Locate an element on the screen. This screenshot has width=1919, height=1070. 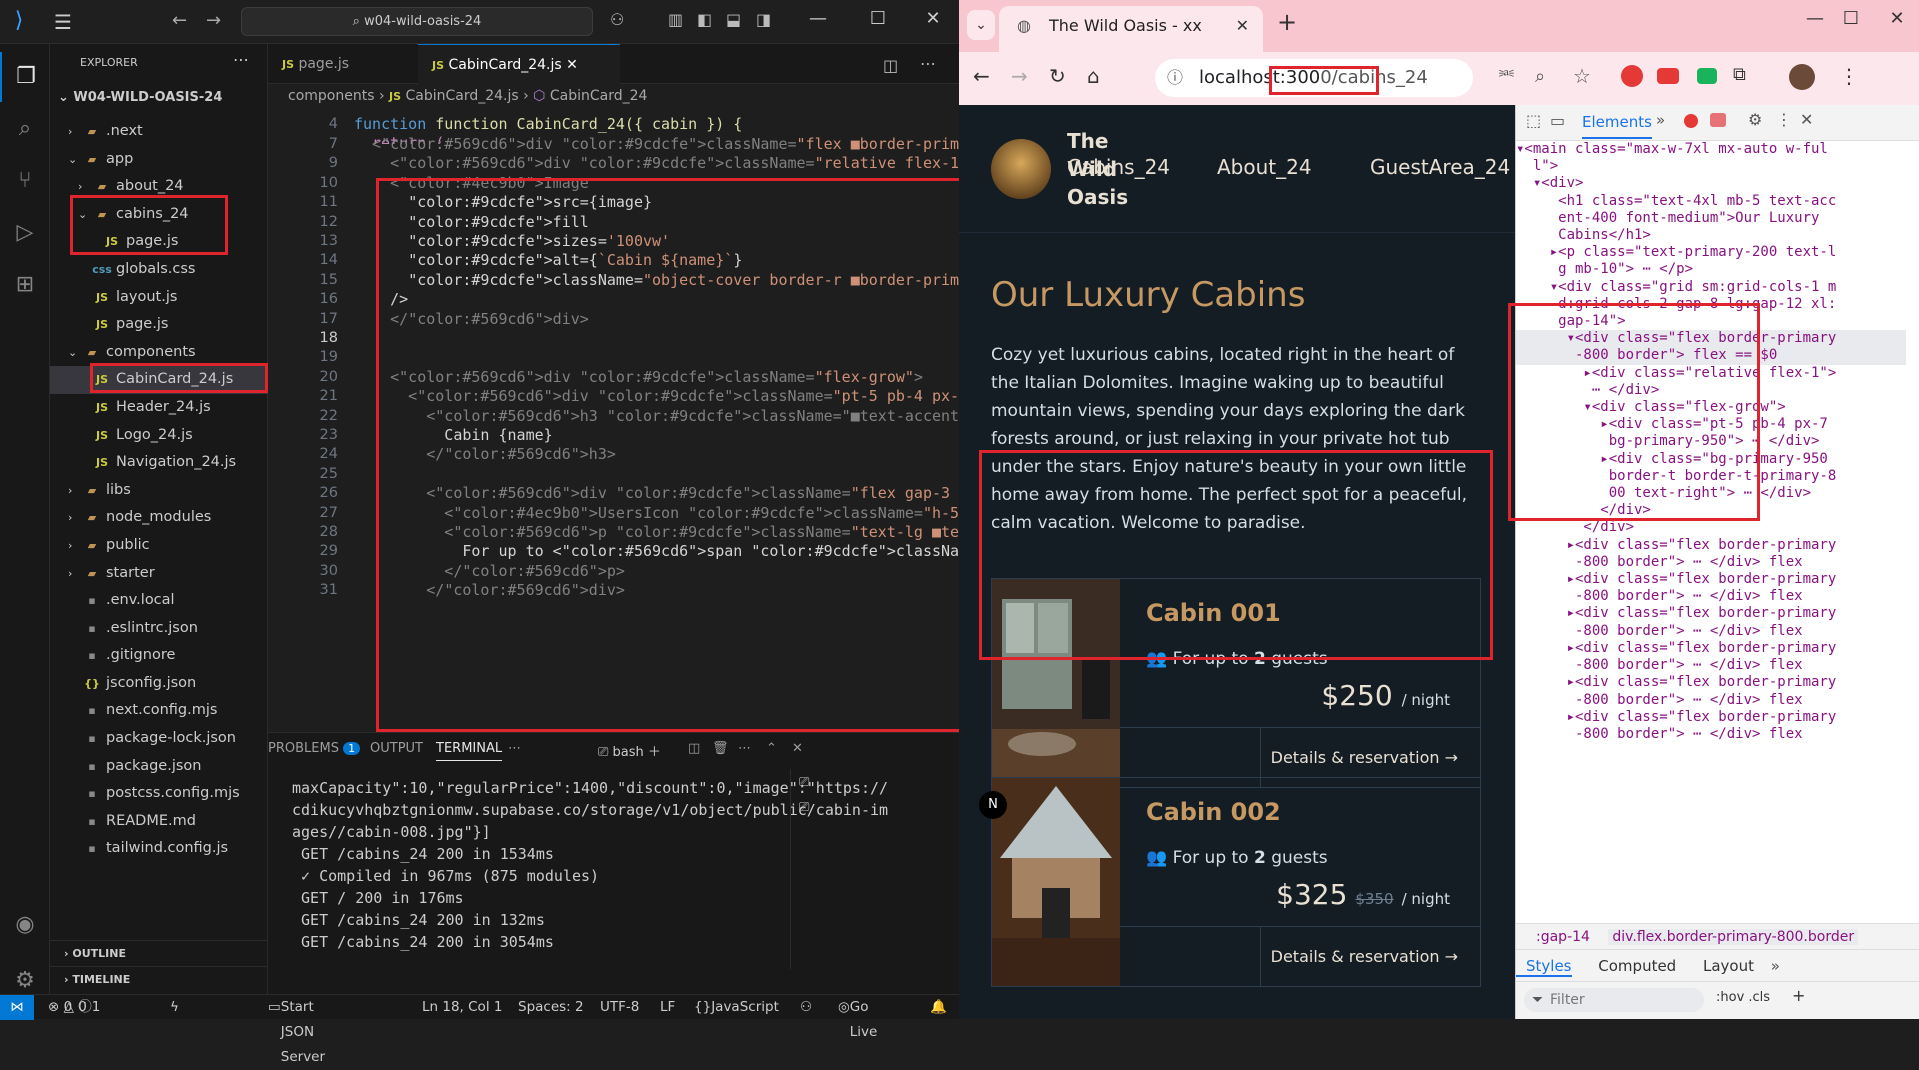
tree-folder: ⌄ ▰ app is located at coordinates (159, 160).